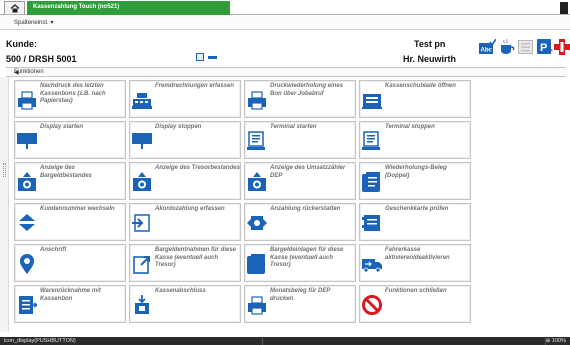 The width and height of the screenshot is (570, 345). What do you see at coordinates (430, 44) in the screenshot?
I see `test-label: Test pn` at bounding box center [430, 44].